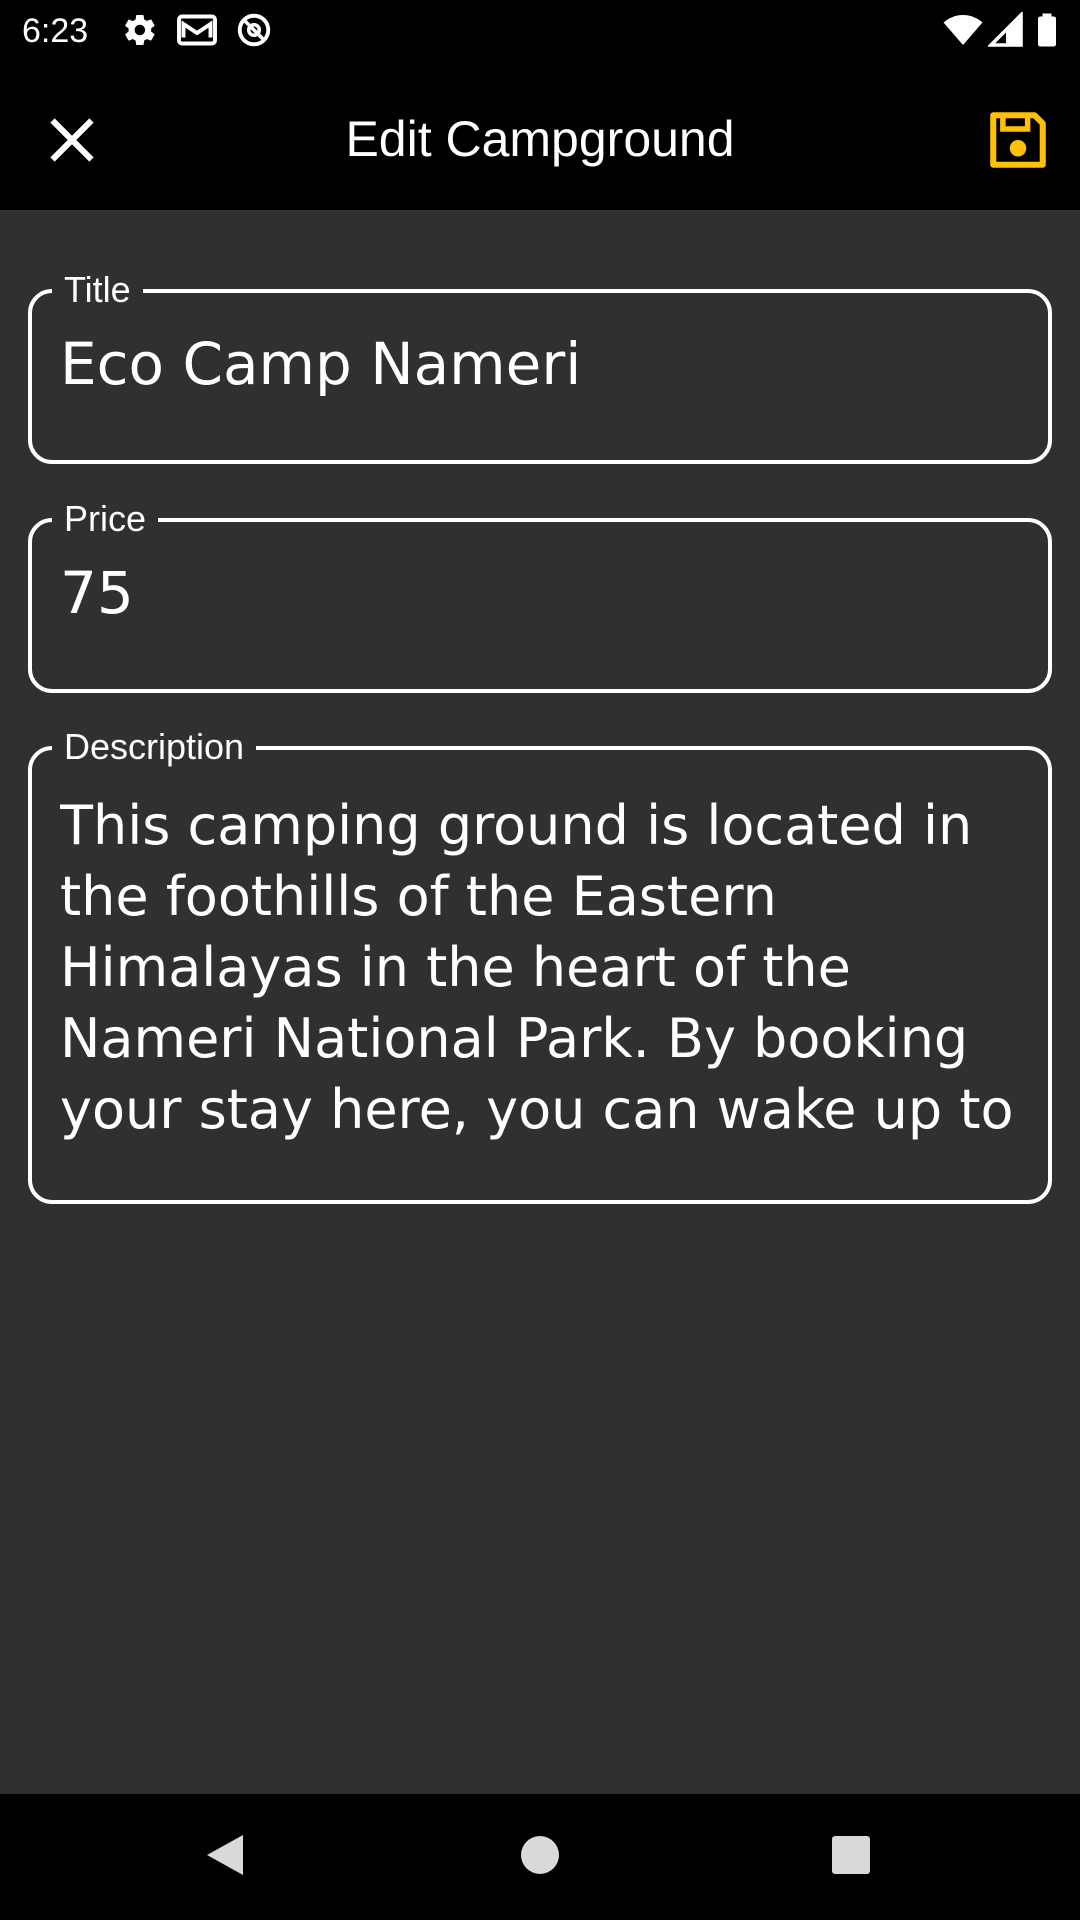  I want to click on home-icon, so click(540, 1857).